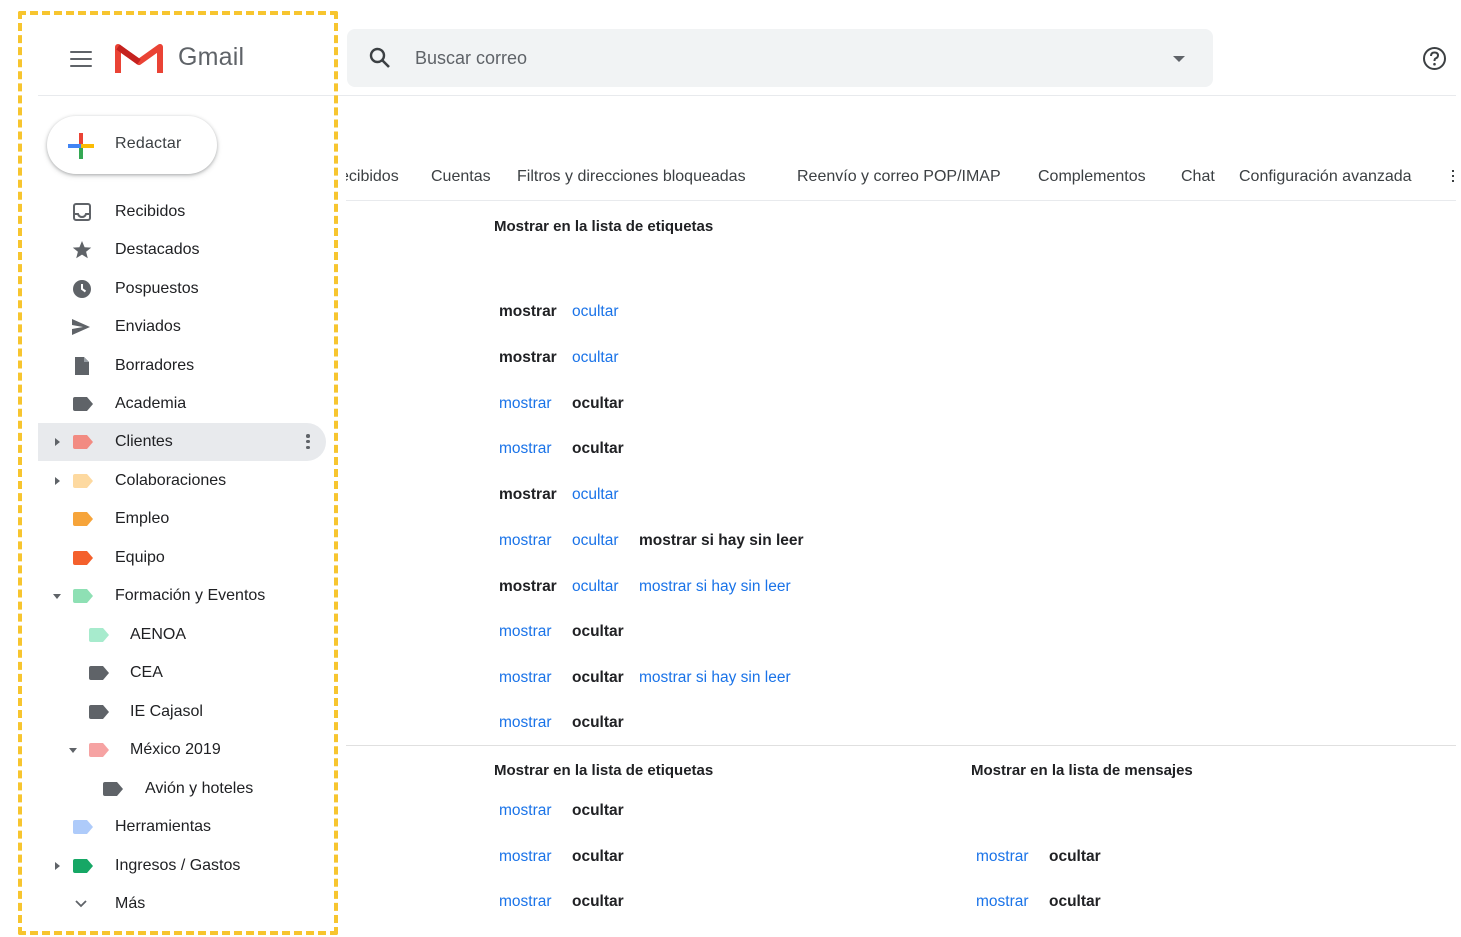  I want to click on help-icon, so click(1434, 58).